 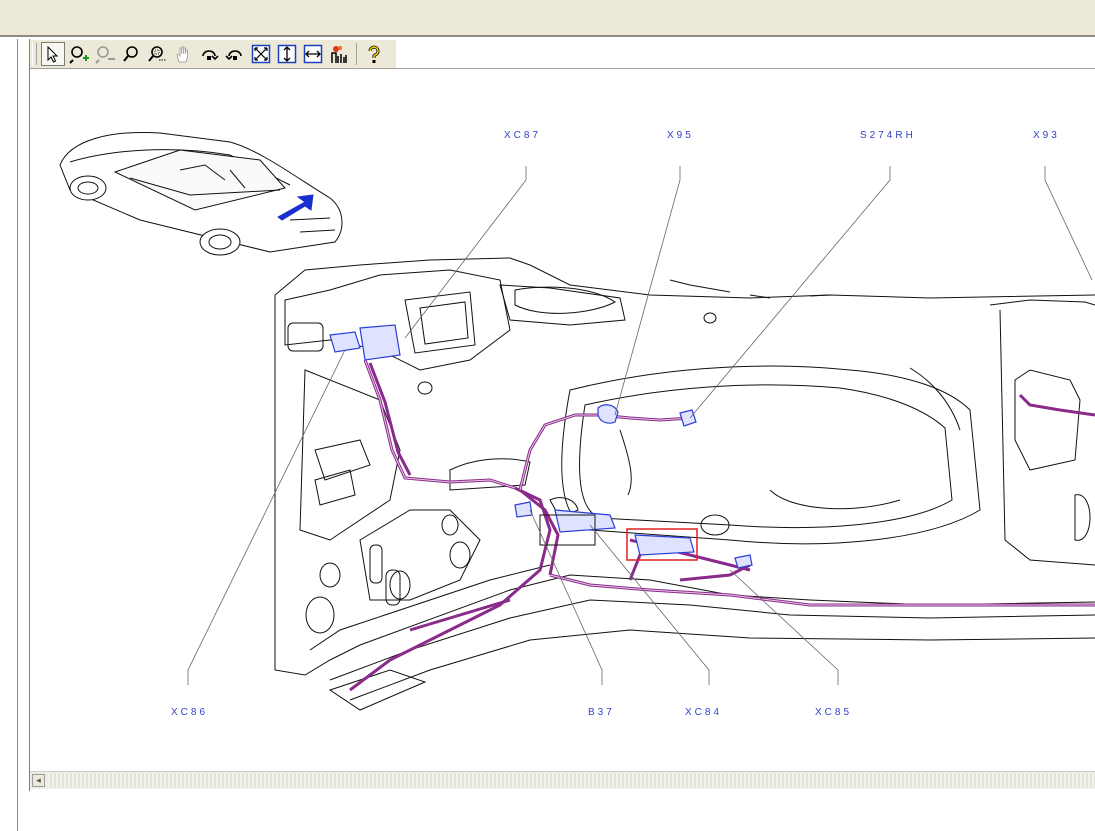 I want to click on rotate-left-button, so click(x=235, y=54).